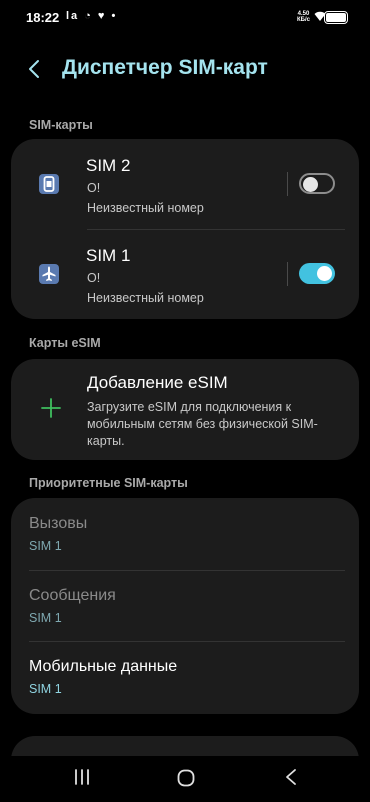 The image size is (370, 802). What do you see at coordinates (65, 343) in the screenshot?
I see `section-label-esim: Карты eSIM` at bounding box center [65, 343].